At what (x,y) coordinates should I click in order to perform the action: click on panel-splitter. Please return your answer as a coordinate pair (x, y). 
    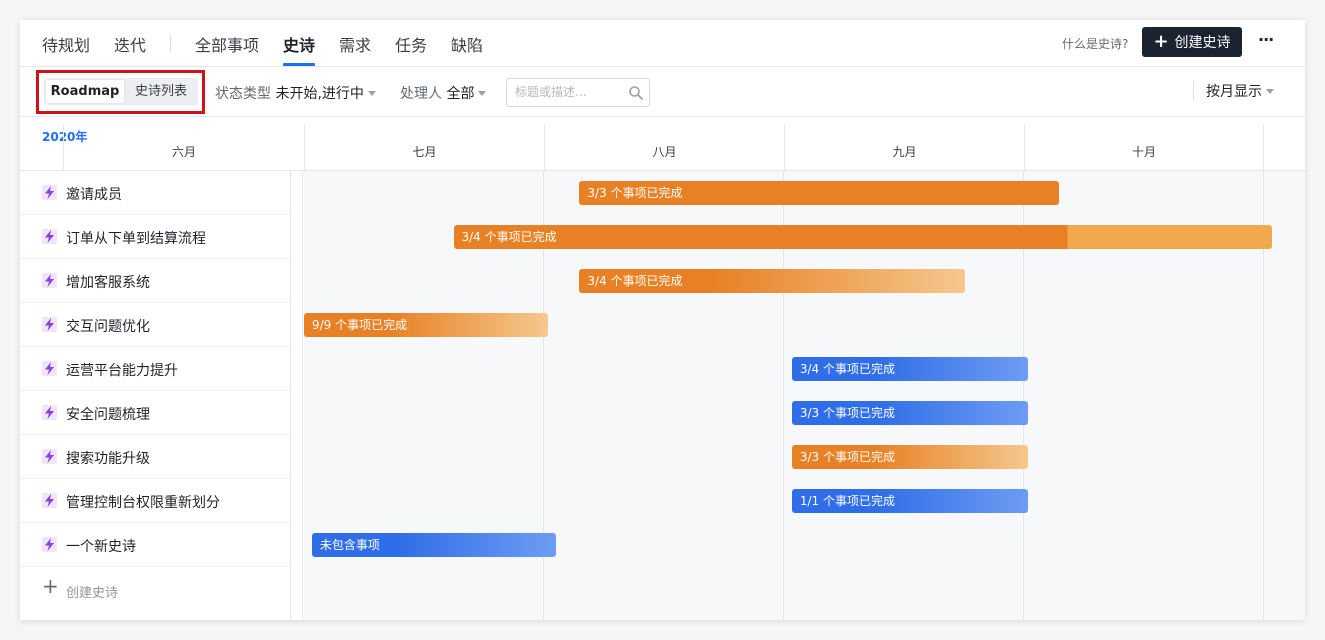
    Looking at the image, I should click on (296, 395).